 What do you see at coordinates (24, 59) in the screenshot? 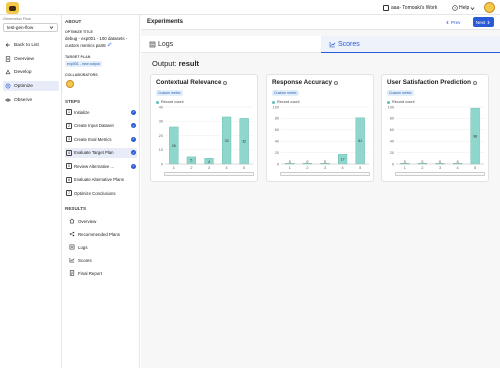
I see `nav-item-label: Overview` at bounding box center [24, 59].